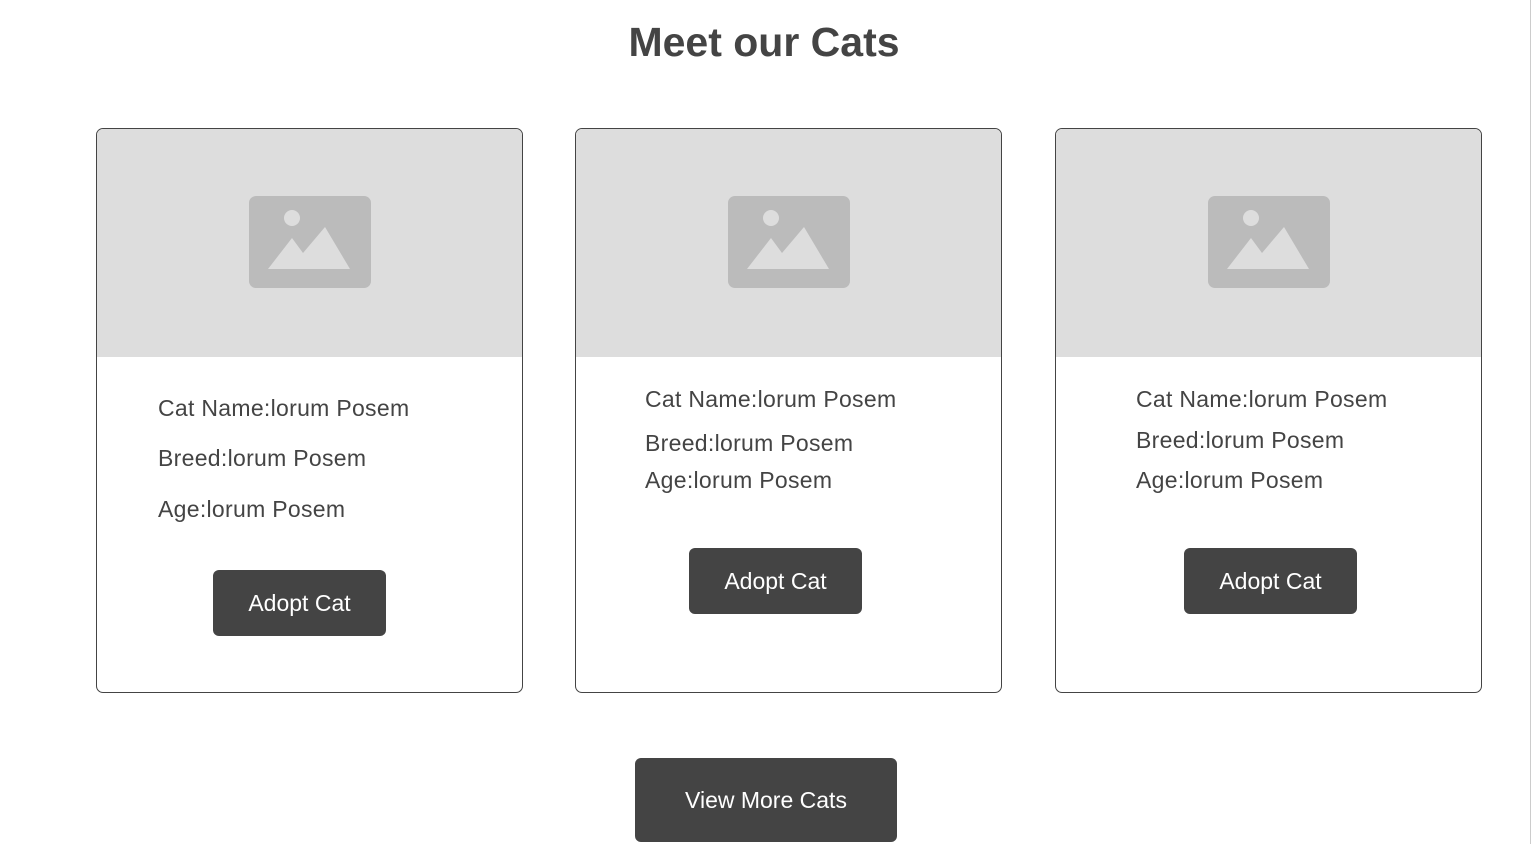 The width and height of the screenshot is (1533, 844). I want to click on view-more-cats-button: View More Cats, so click(766, 800).